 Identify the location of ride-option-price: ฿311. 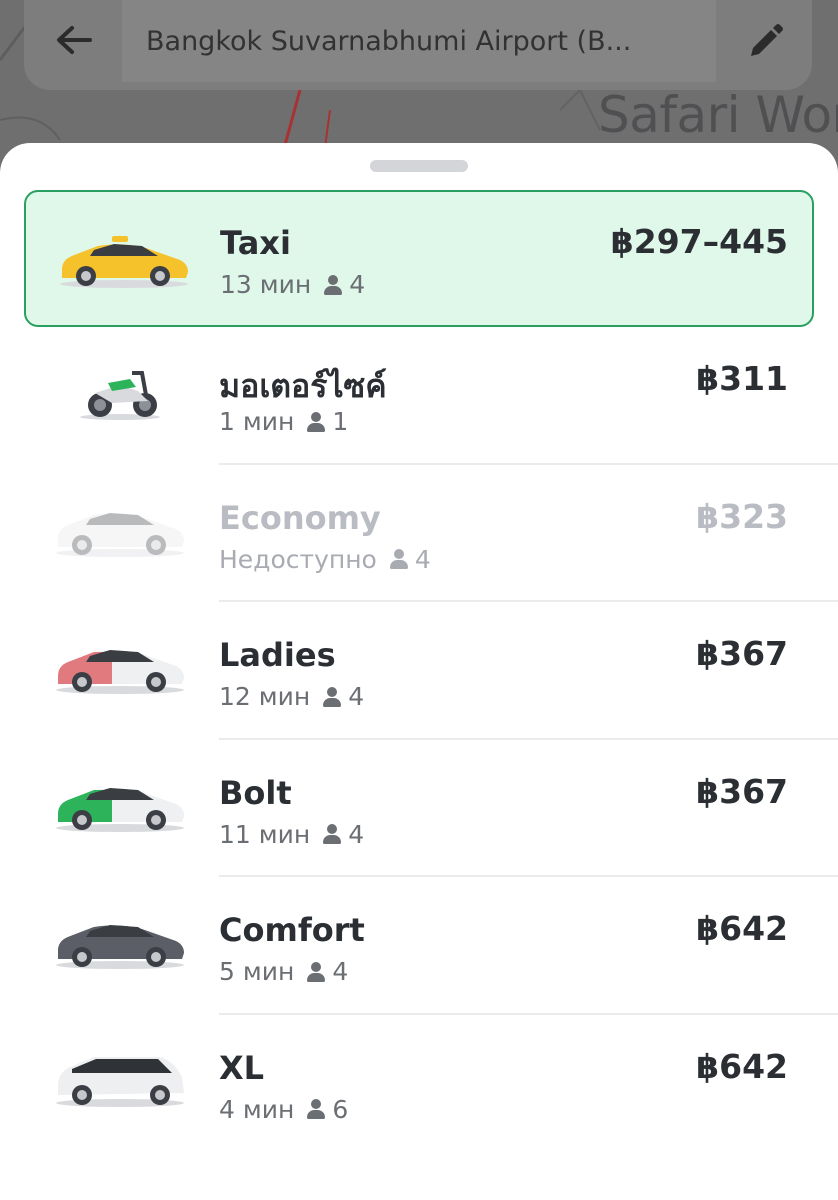
(742, 378).